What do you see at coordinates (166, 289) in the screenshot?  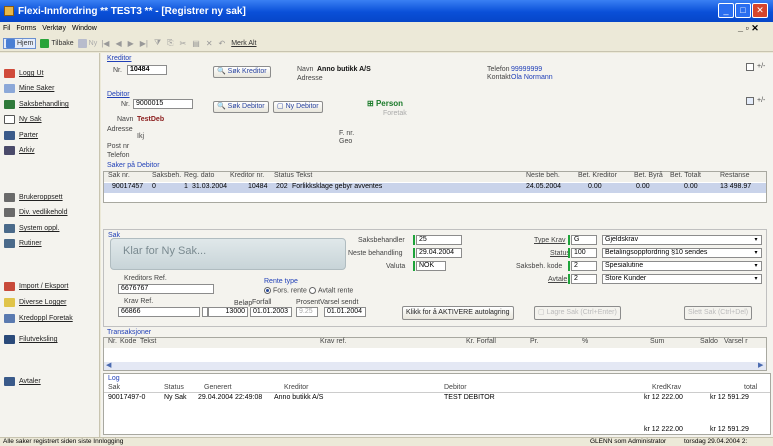 I see `kreditors-ref-field: 6676767` at bounding box center [166, 289].